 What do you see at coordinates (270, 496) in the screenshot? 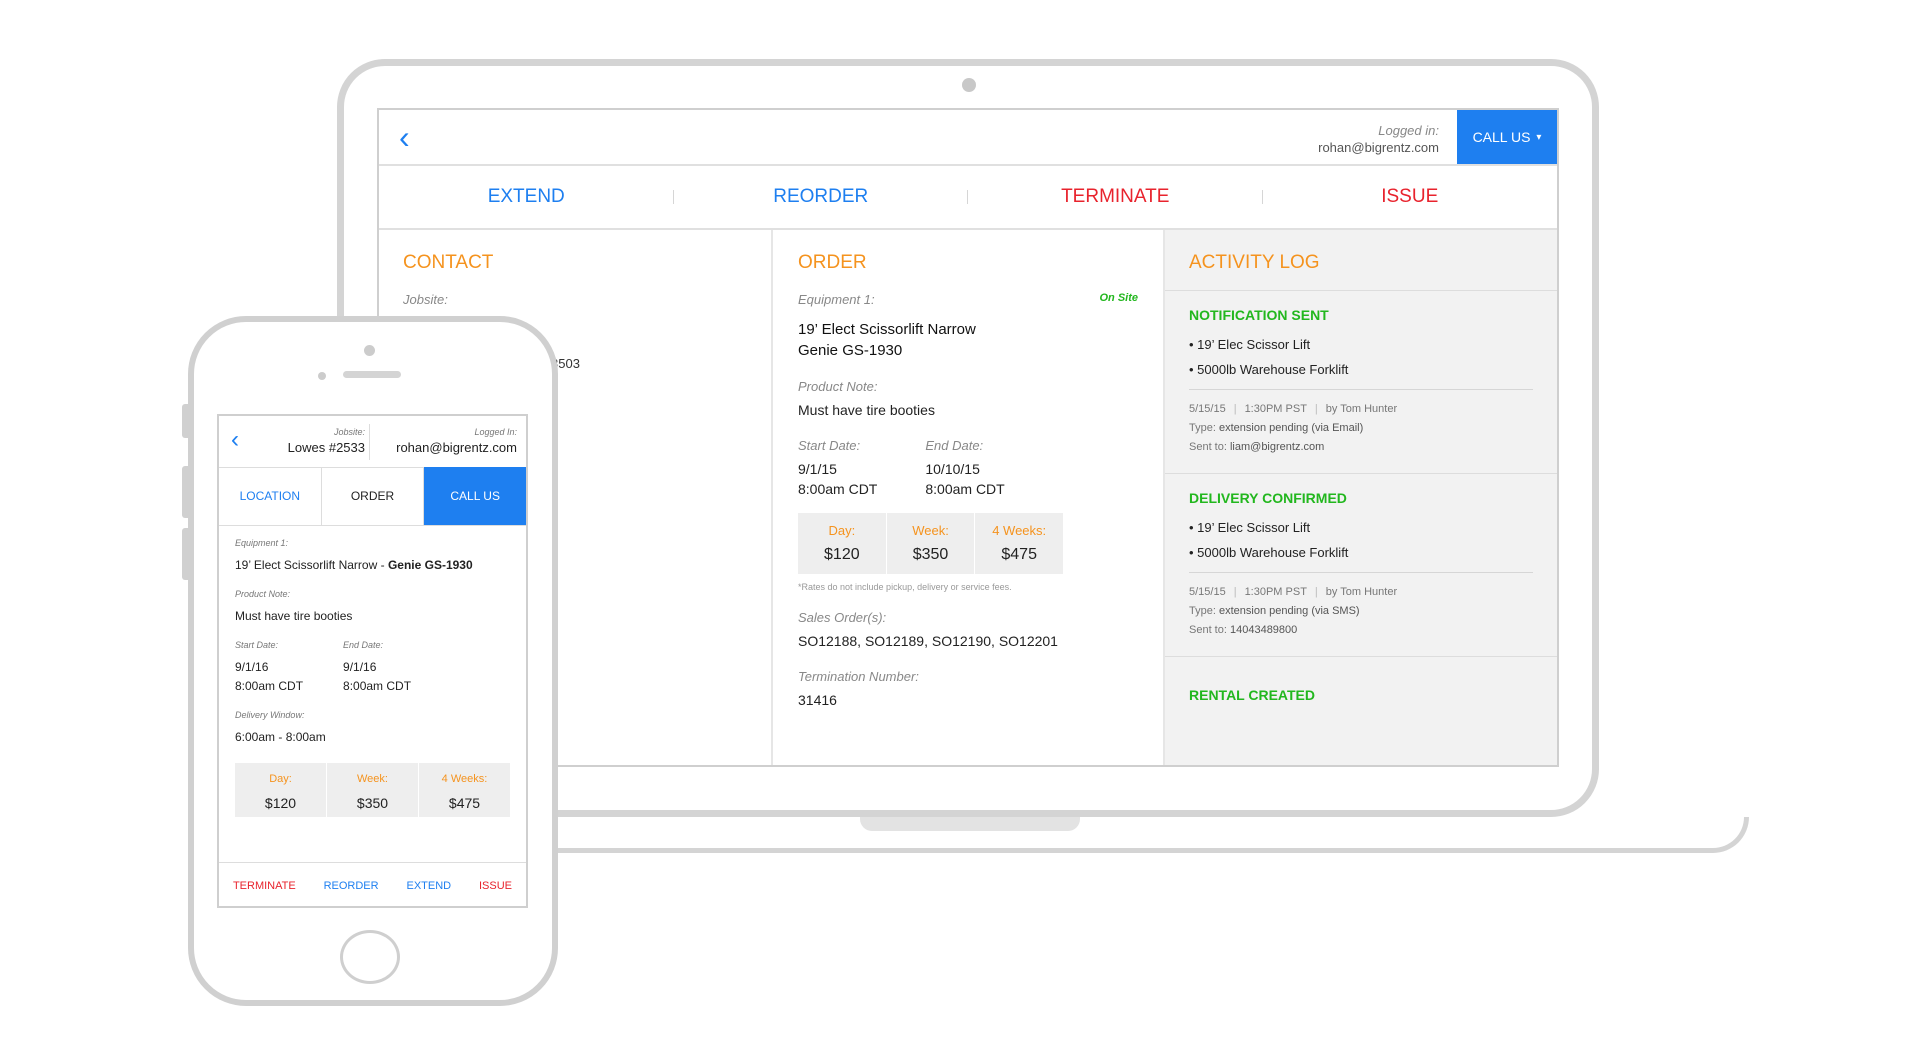
I see `tab-location: LOCATION` at bounding box center [270, 496].